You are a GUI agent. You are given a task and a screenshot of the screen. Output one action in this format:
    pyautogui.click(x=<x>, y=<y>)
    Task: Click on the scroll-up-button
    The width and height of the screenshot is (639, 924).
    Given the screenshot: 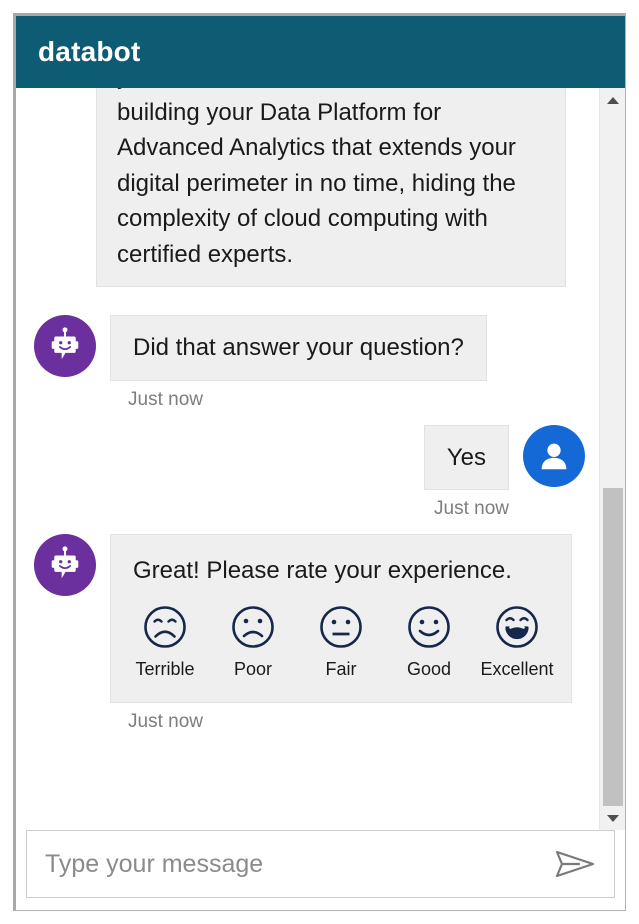 What is the action you would take?
    pyautogui.click(x=612, y=100)
    